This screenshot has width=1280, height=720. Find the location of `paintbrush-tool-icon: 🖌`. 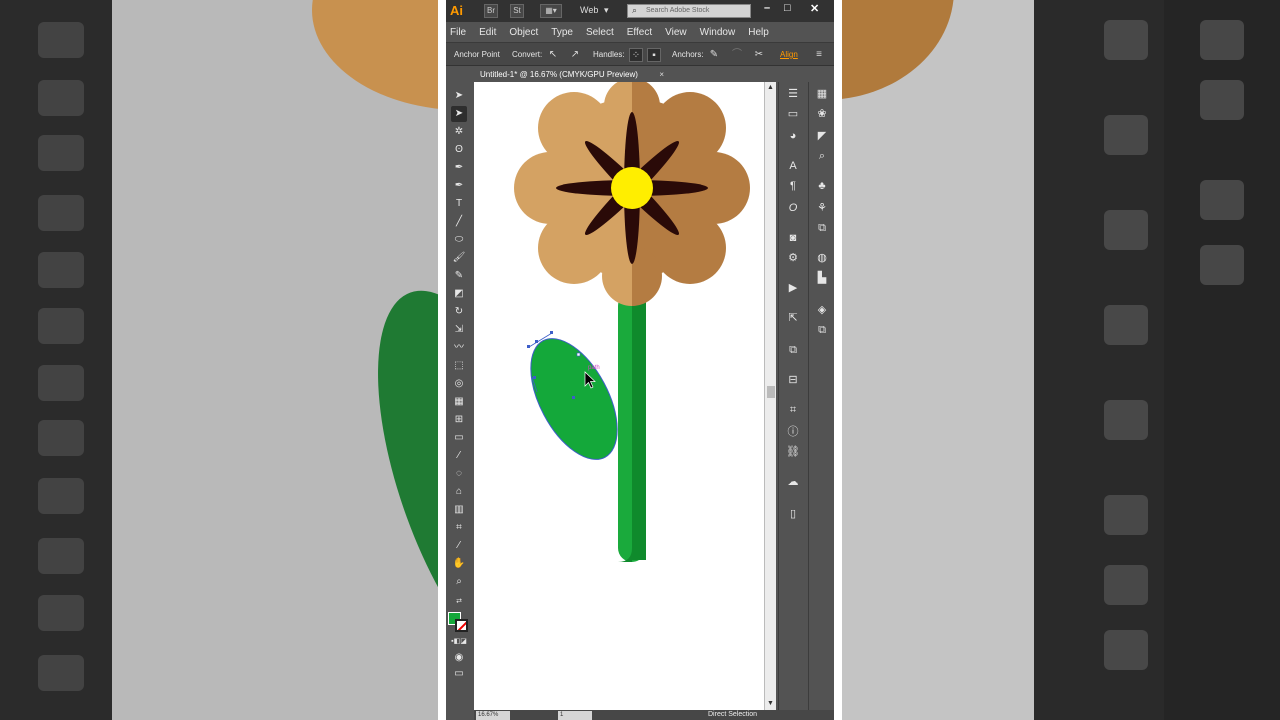

paintbrush-tool-icon: 🖌 is located at coordinates (459, 258).